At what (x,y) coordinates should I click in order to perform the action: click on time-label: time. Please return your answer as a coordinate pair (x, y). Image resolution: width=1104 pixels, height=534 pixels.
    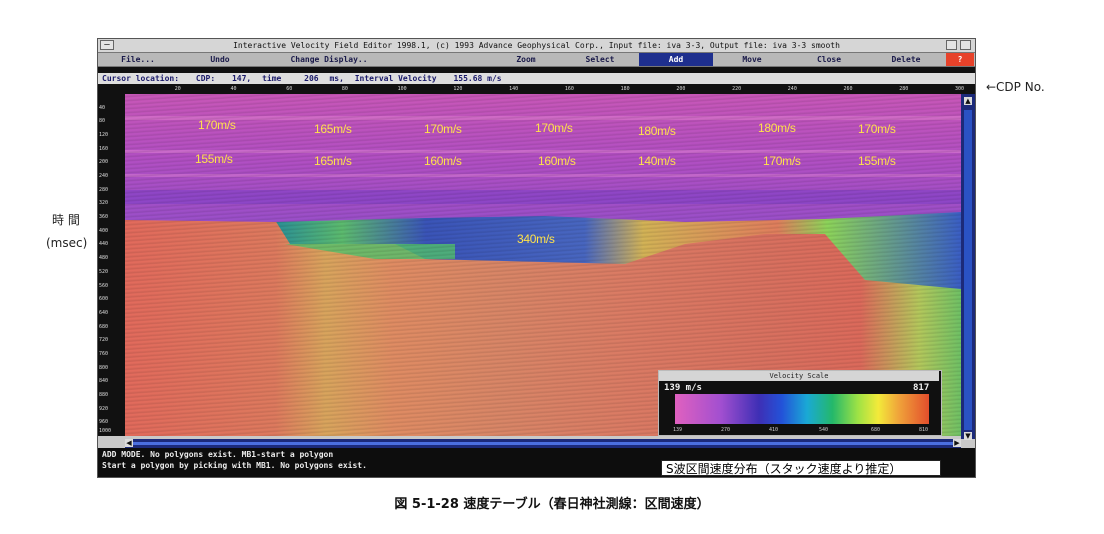
    Looking at the image, I should click on (272, 78).